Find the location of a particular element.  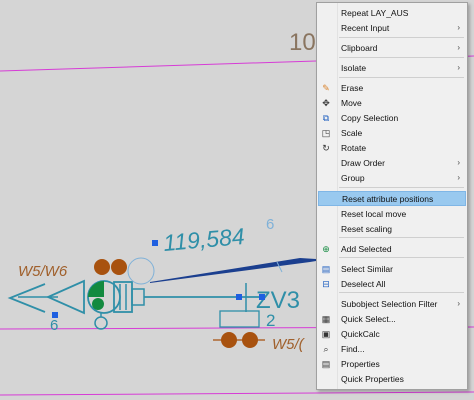

menu-item-label: Add Selected is located at coordinates (366, 249).